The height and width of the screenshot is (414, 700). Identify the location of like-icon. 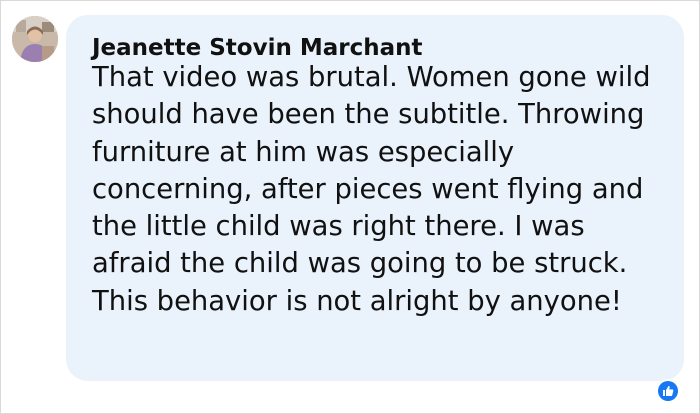
(668, 391).